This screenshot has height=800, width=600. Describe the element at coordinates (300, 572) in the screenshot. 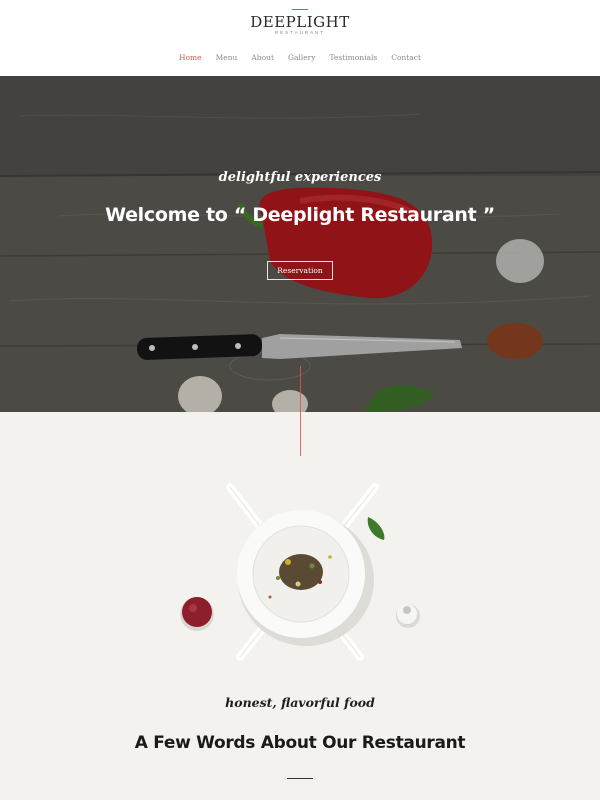

I see `plate-illustration` at that location.